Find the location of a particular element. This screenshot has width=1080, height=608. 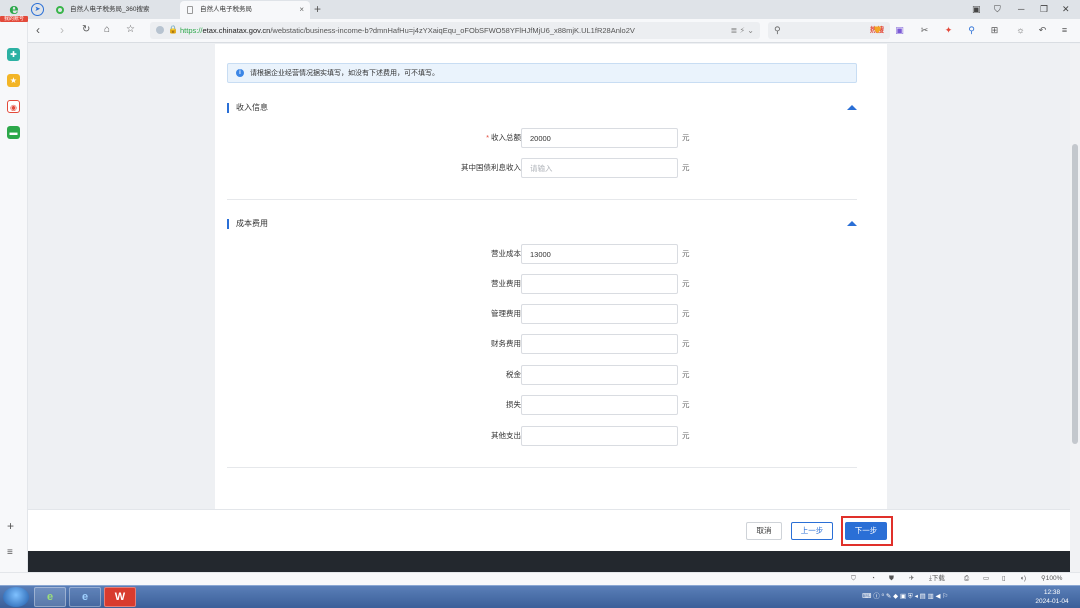

action-bar: 取消 上一步 下一步 is located at coordinates (549, 530).